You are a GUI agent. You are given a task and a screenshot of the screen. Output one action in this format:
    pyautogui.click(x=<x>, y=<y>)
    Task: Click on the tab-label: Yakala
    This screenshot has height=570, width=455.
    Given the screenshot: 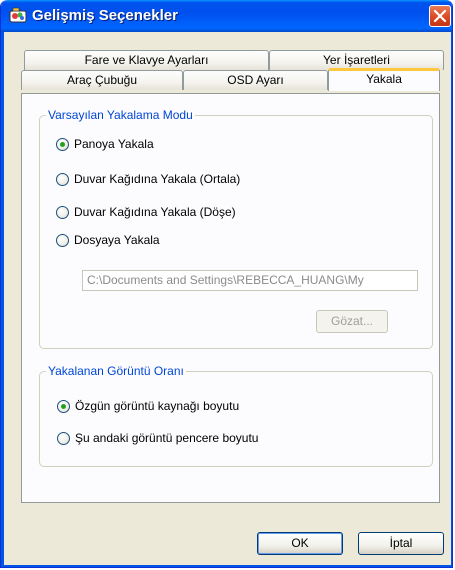 What is the action you would take?
    pyautogui.click(x=384, y=79)
    